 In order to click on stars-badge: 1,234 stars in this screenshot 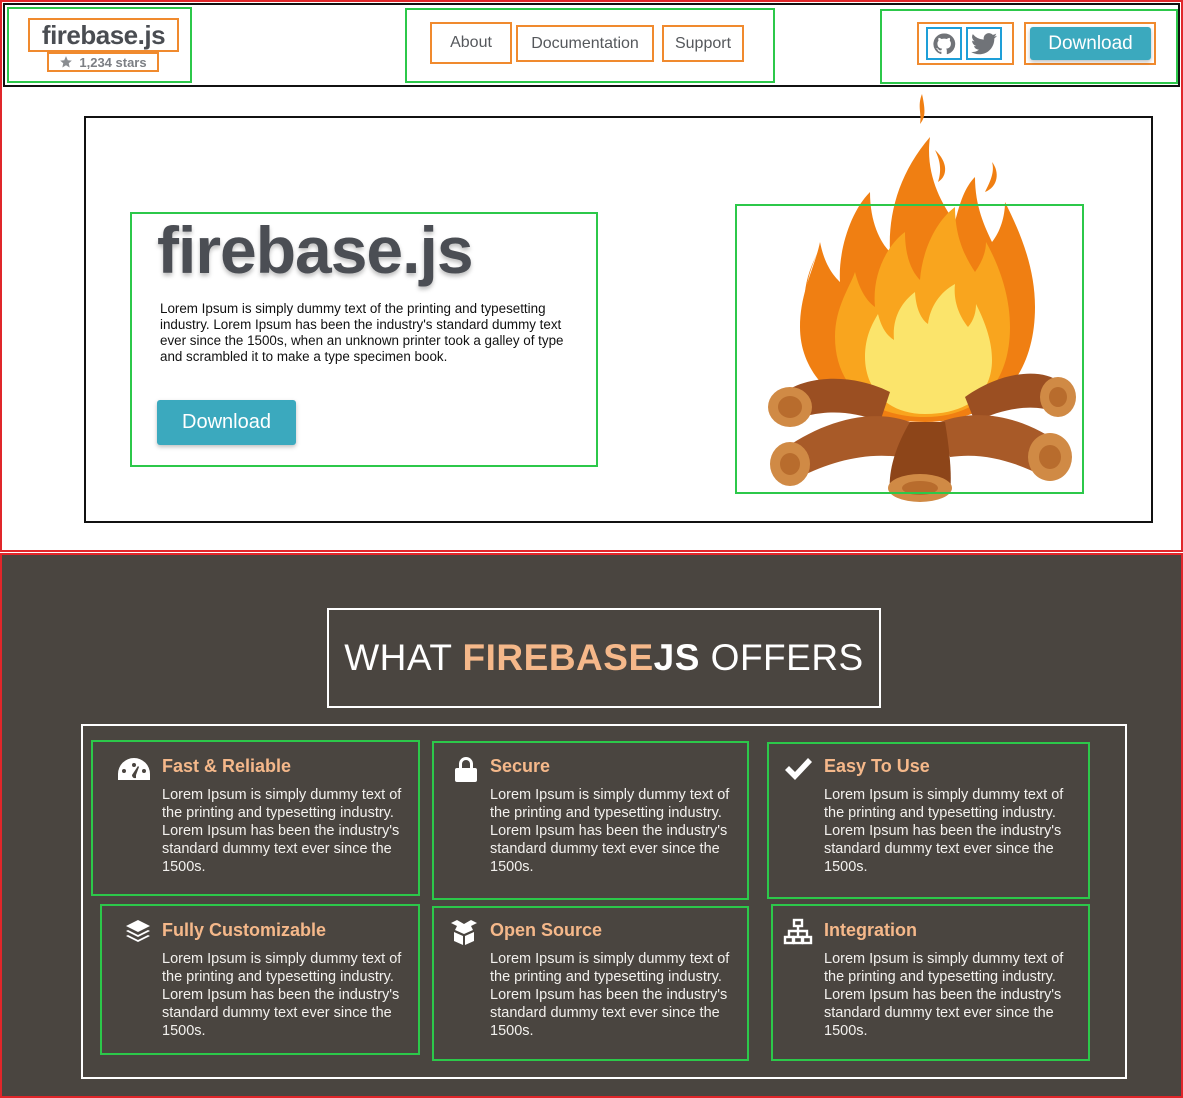, I will do `click(103, 62)`.